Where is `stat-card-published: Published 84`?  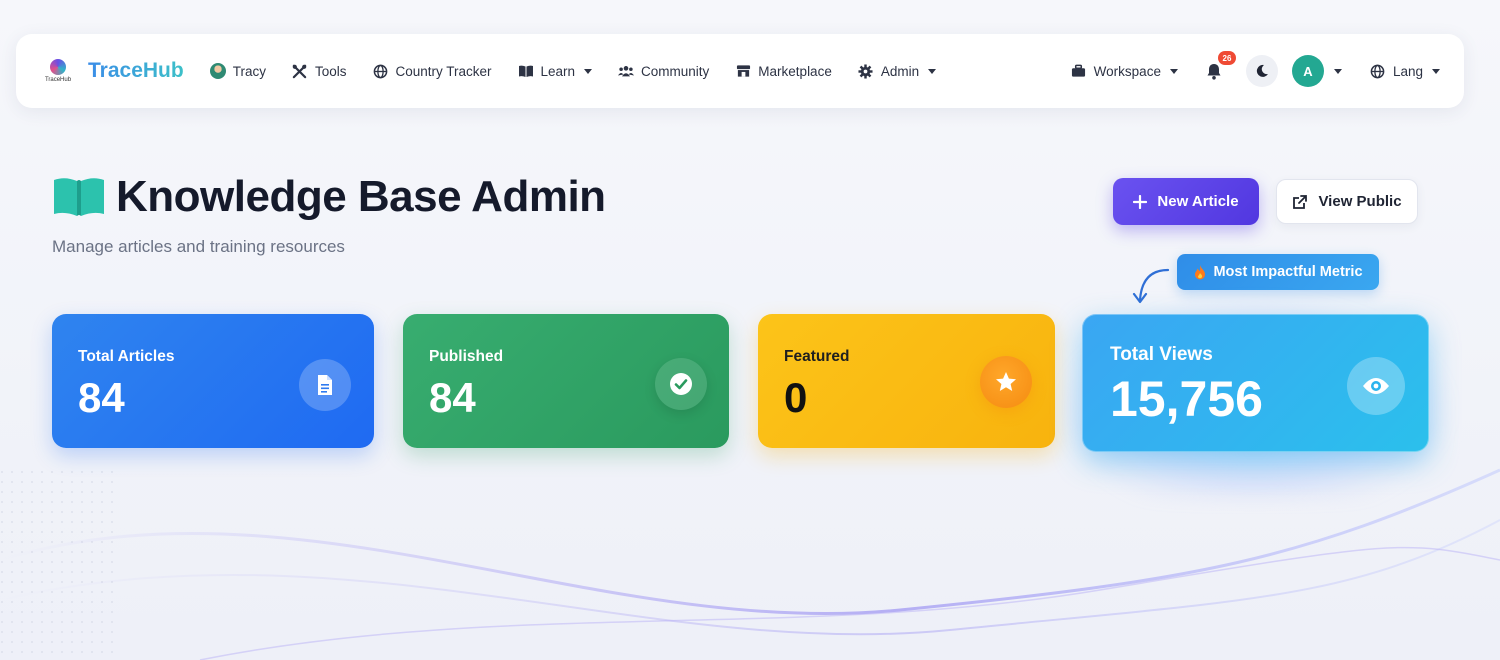
stat-card-published: Published 84 is located at coordinates (566, 381).